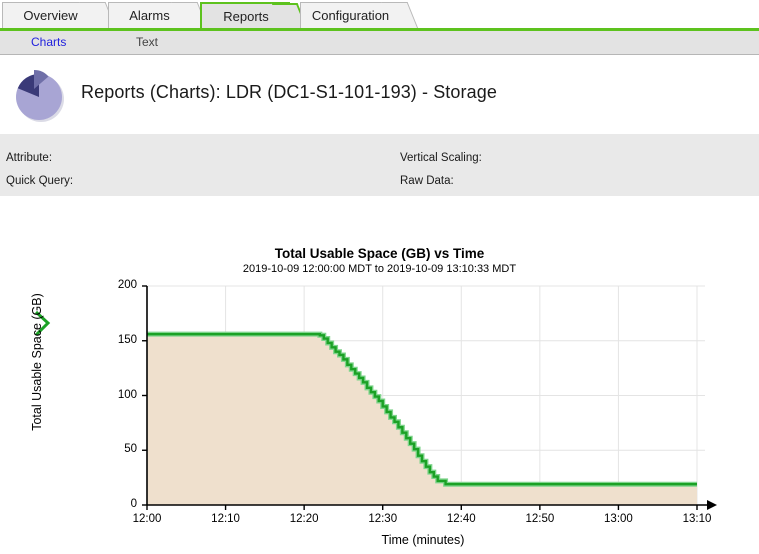 This screenshot has width=759, height=554. Describe the element at coordinates (147, 42) in the screenshot. I see `subnav-item-text: Text` at that location.